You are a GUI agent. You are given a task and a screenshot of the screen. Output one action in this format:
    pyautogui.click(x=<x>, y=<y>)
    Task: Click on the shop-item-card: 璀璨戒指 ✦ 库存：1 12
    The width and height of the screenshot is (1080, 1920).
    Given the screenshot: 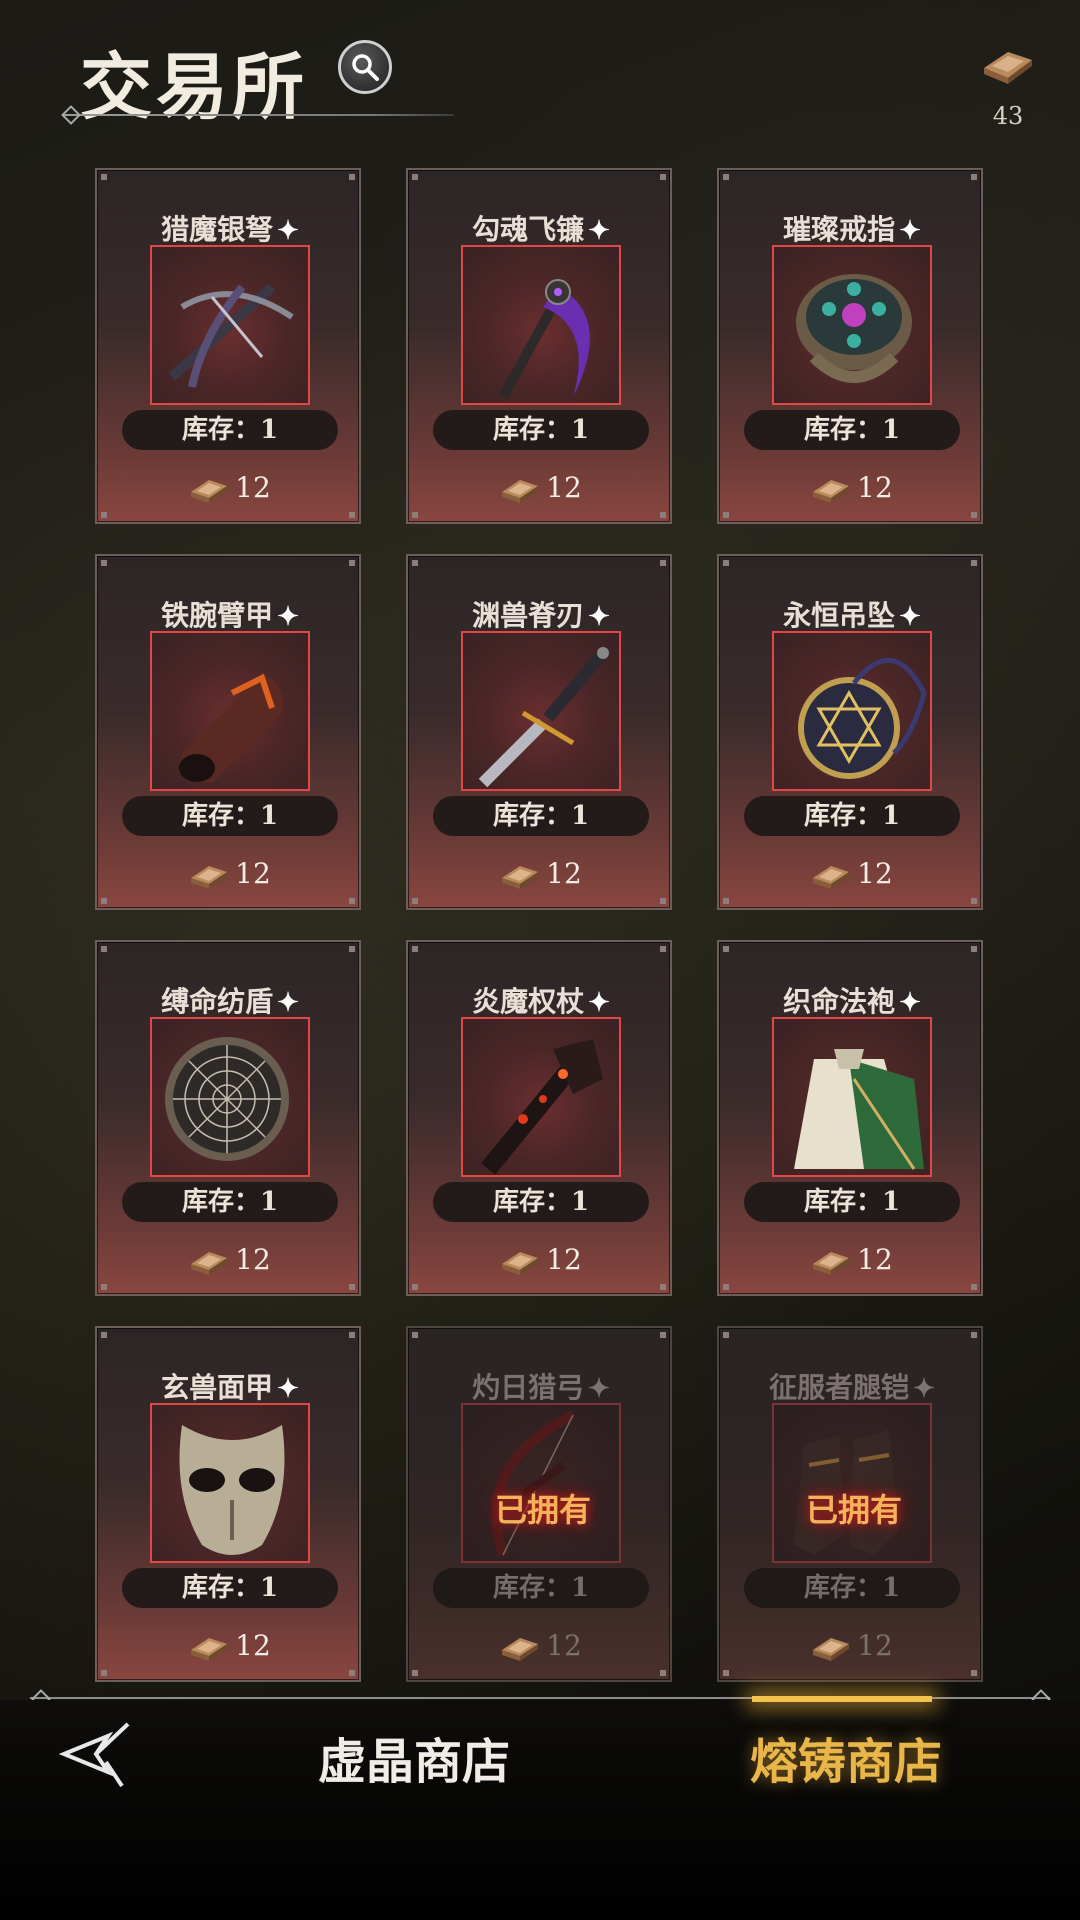 What is the action you would take?
    pyautogui.click(x=850, y=346)
    